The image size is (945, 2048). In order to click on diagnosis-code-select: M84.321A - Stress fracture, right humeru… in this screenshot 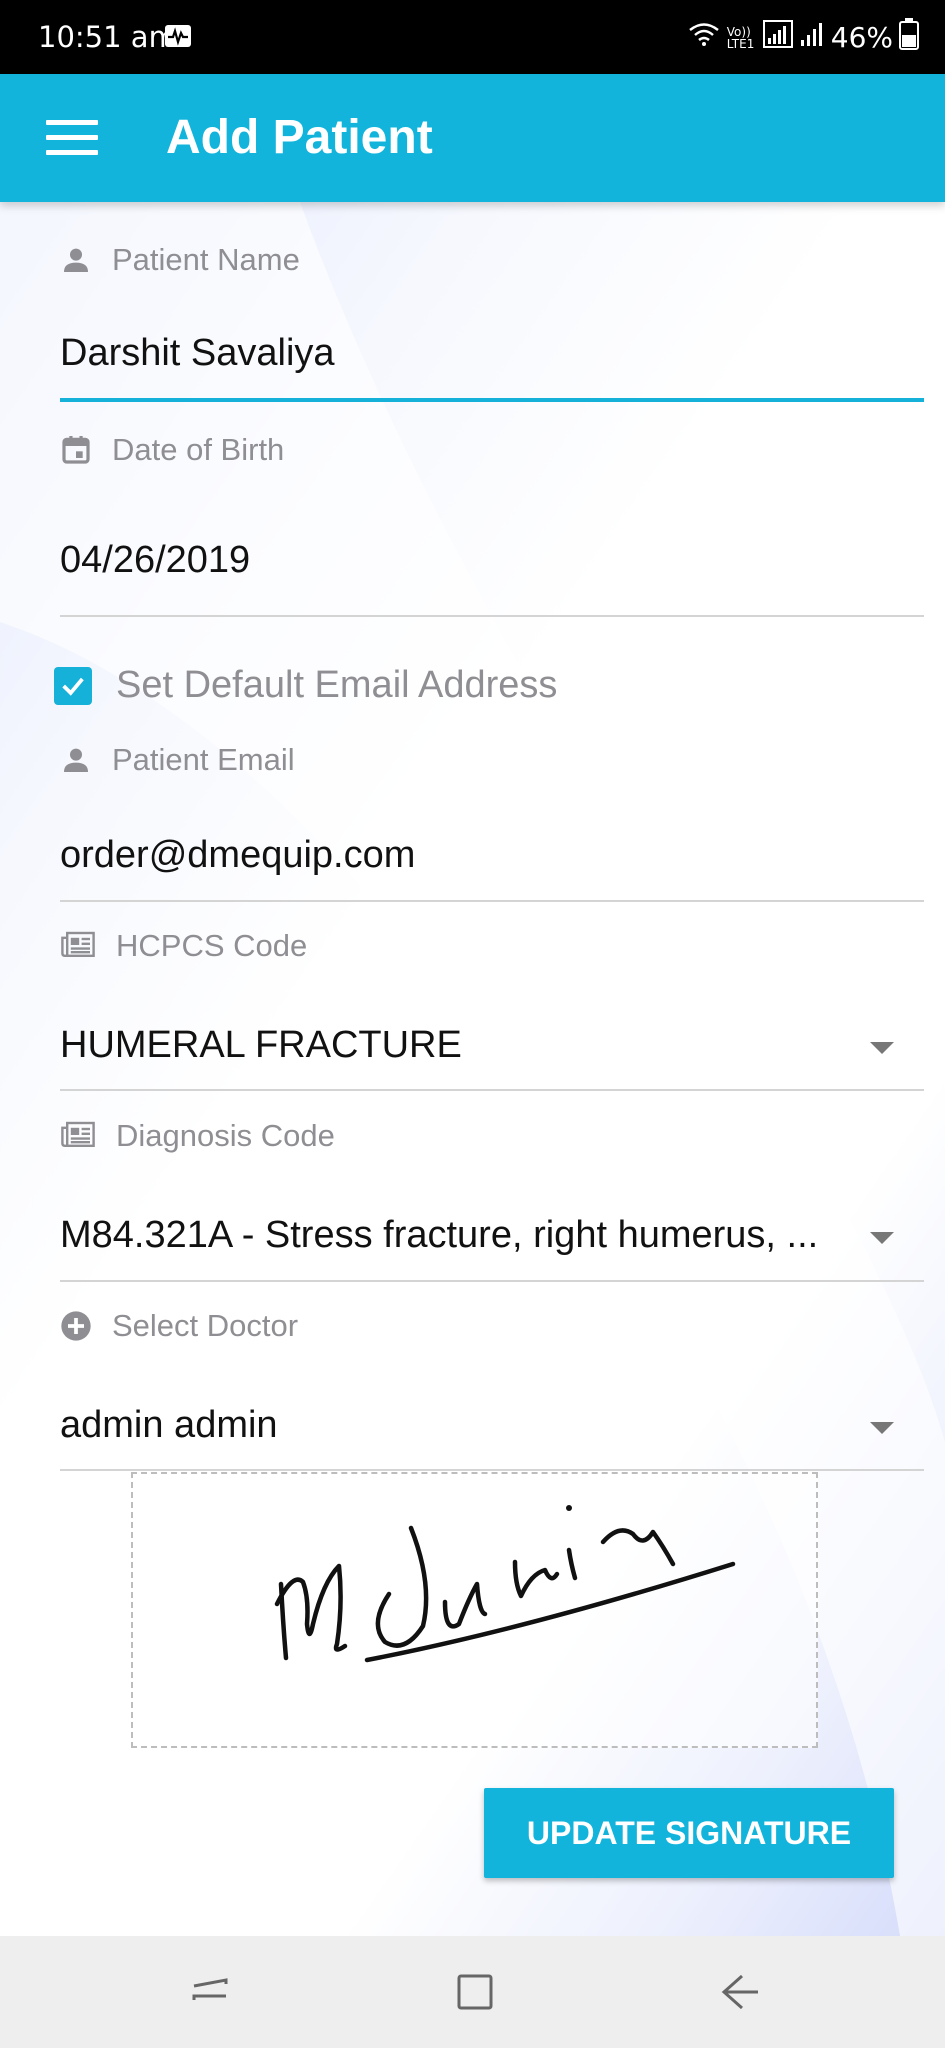, I will do `click(439, 1235)`.